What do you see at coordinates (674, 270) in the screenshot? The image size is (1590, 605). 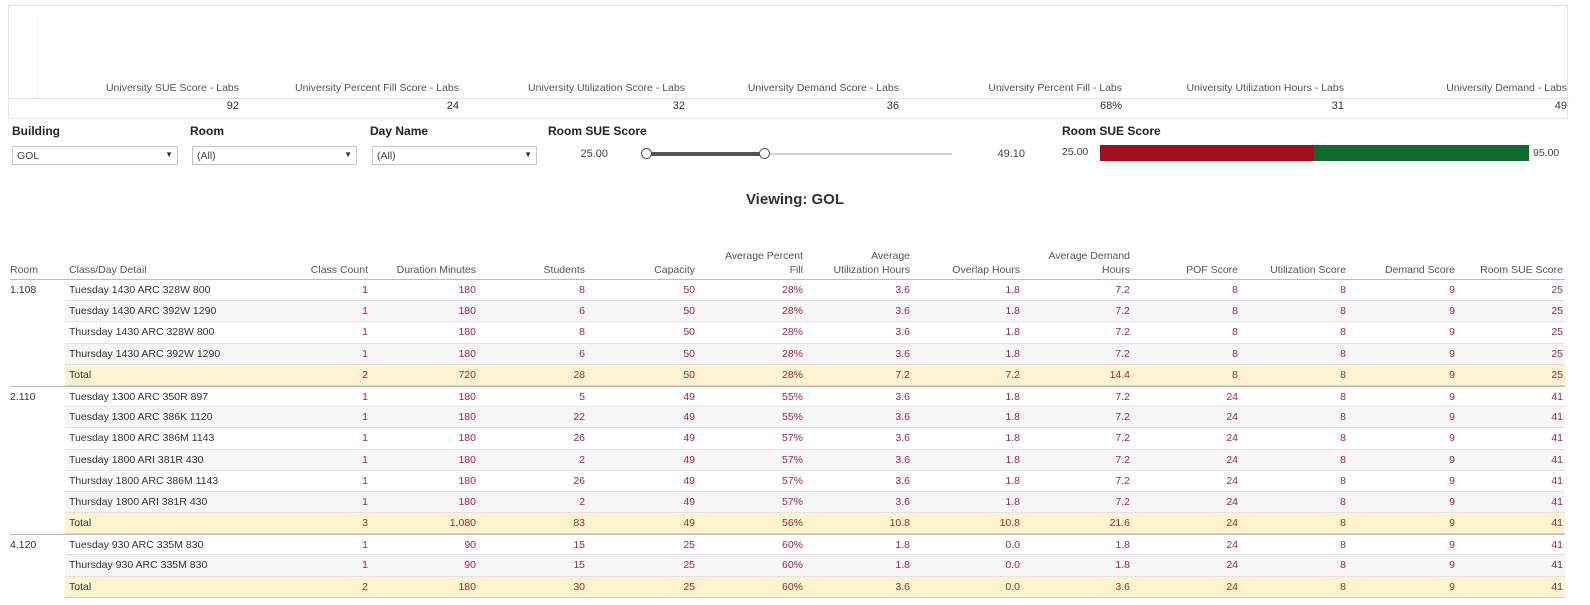 I see `col-header-capacity: Capacity` at bounding box center [674, 270].